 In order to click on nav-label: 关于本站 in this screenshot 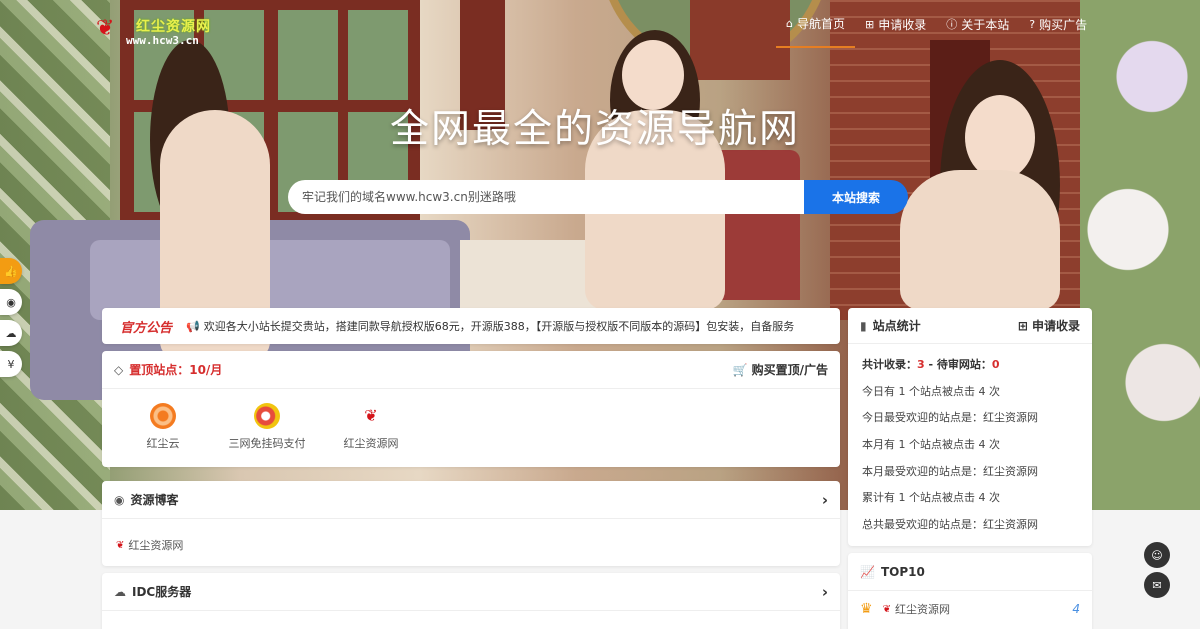, I will do `click(985, 24)`.